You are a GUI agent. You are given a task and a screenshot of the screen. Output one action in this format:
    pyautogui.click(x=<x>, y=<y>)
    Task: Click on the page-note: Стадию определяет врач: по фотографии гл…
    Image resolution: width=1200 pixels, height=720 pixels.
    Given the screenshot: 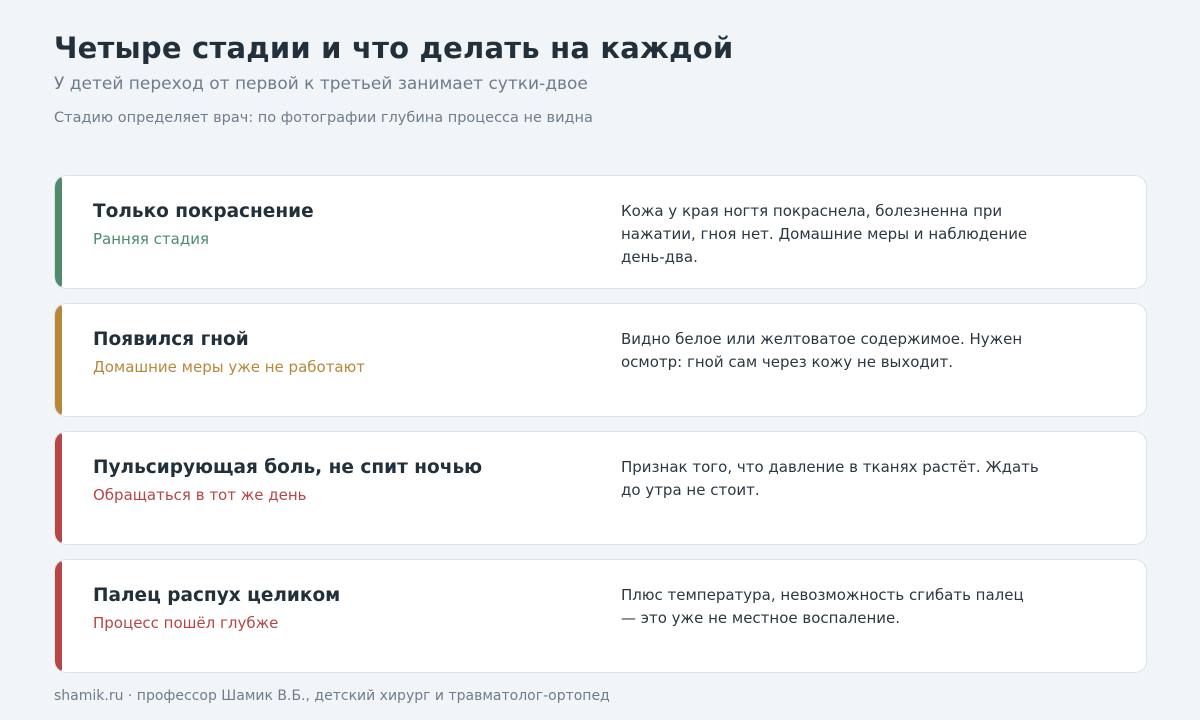 What is the action you would take?
    pyautogui.click(x=323, y=118)
    